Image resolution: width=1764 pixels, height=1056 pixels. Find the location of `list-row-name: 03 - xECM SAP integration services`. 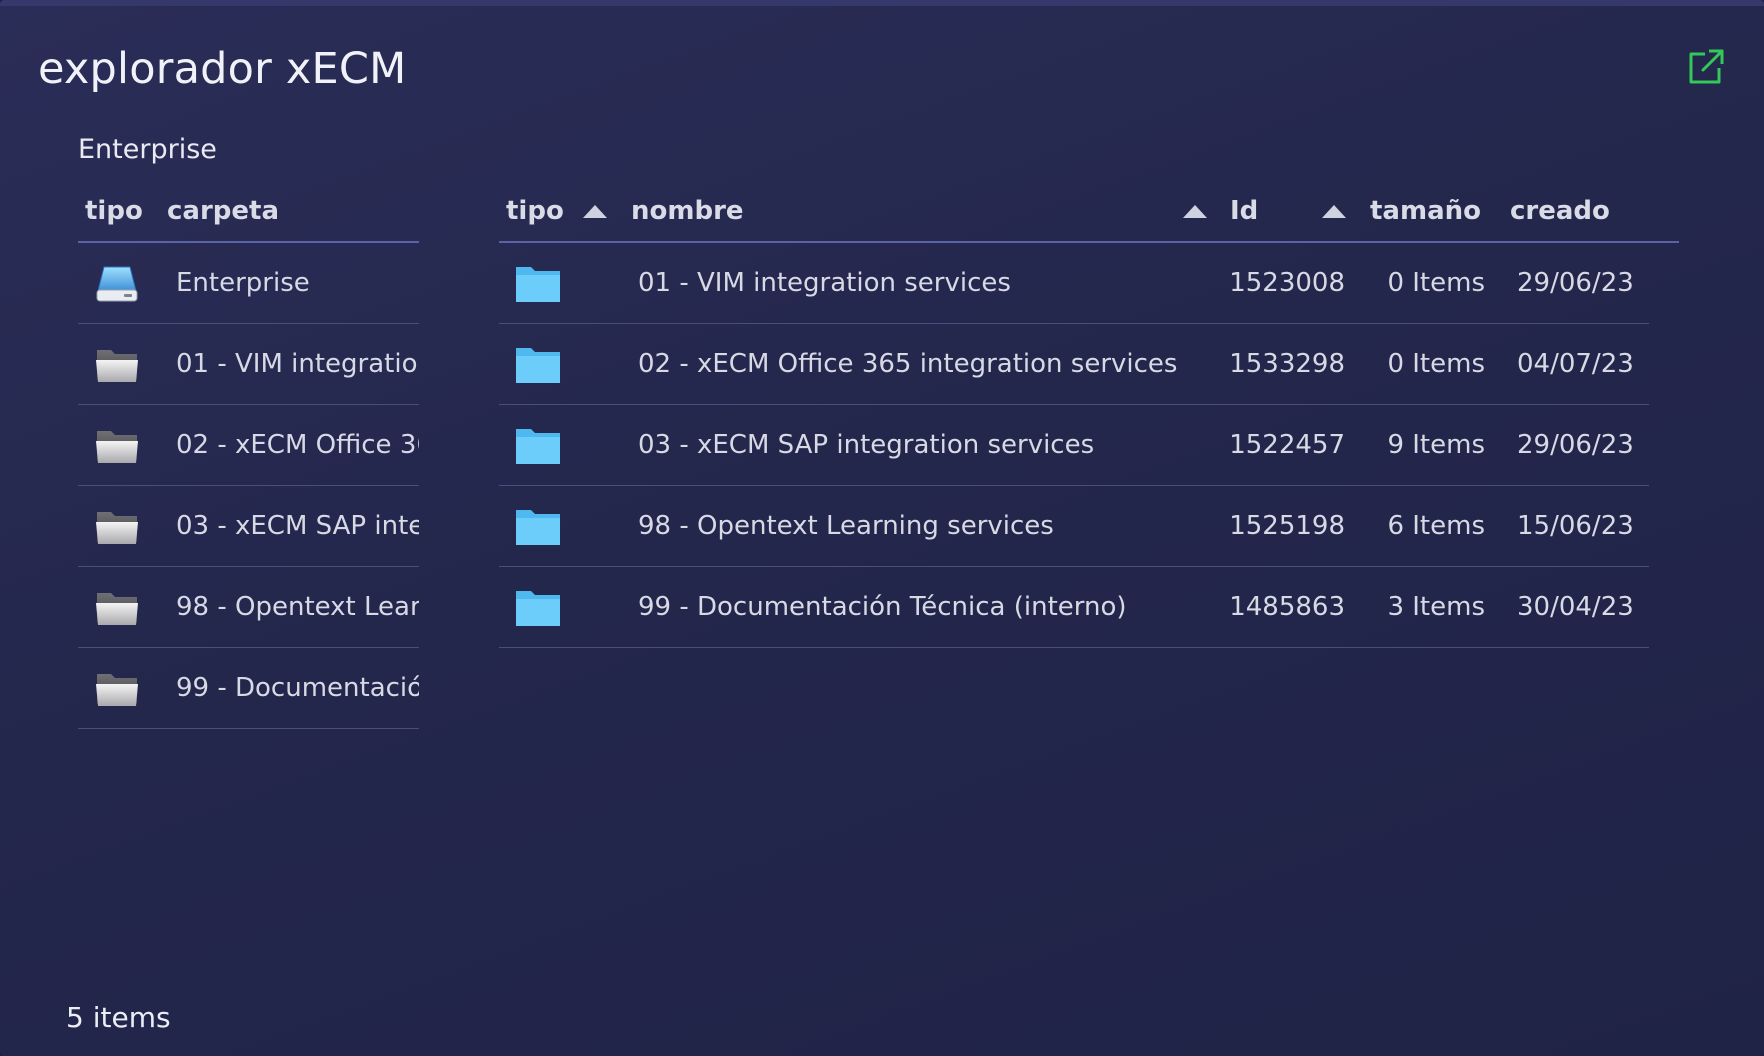

list-row-name: 03 - xECM SAP integration services is located at coordinates (866, 445).